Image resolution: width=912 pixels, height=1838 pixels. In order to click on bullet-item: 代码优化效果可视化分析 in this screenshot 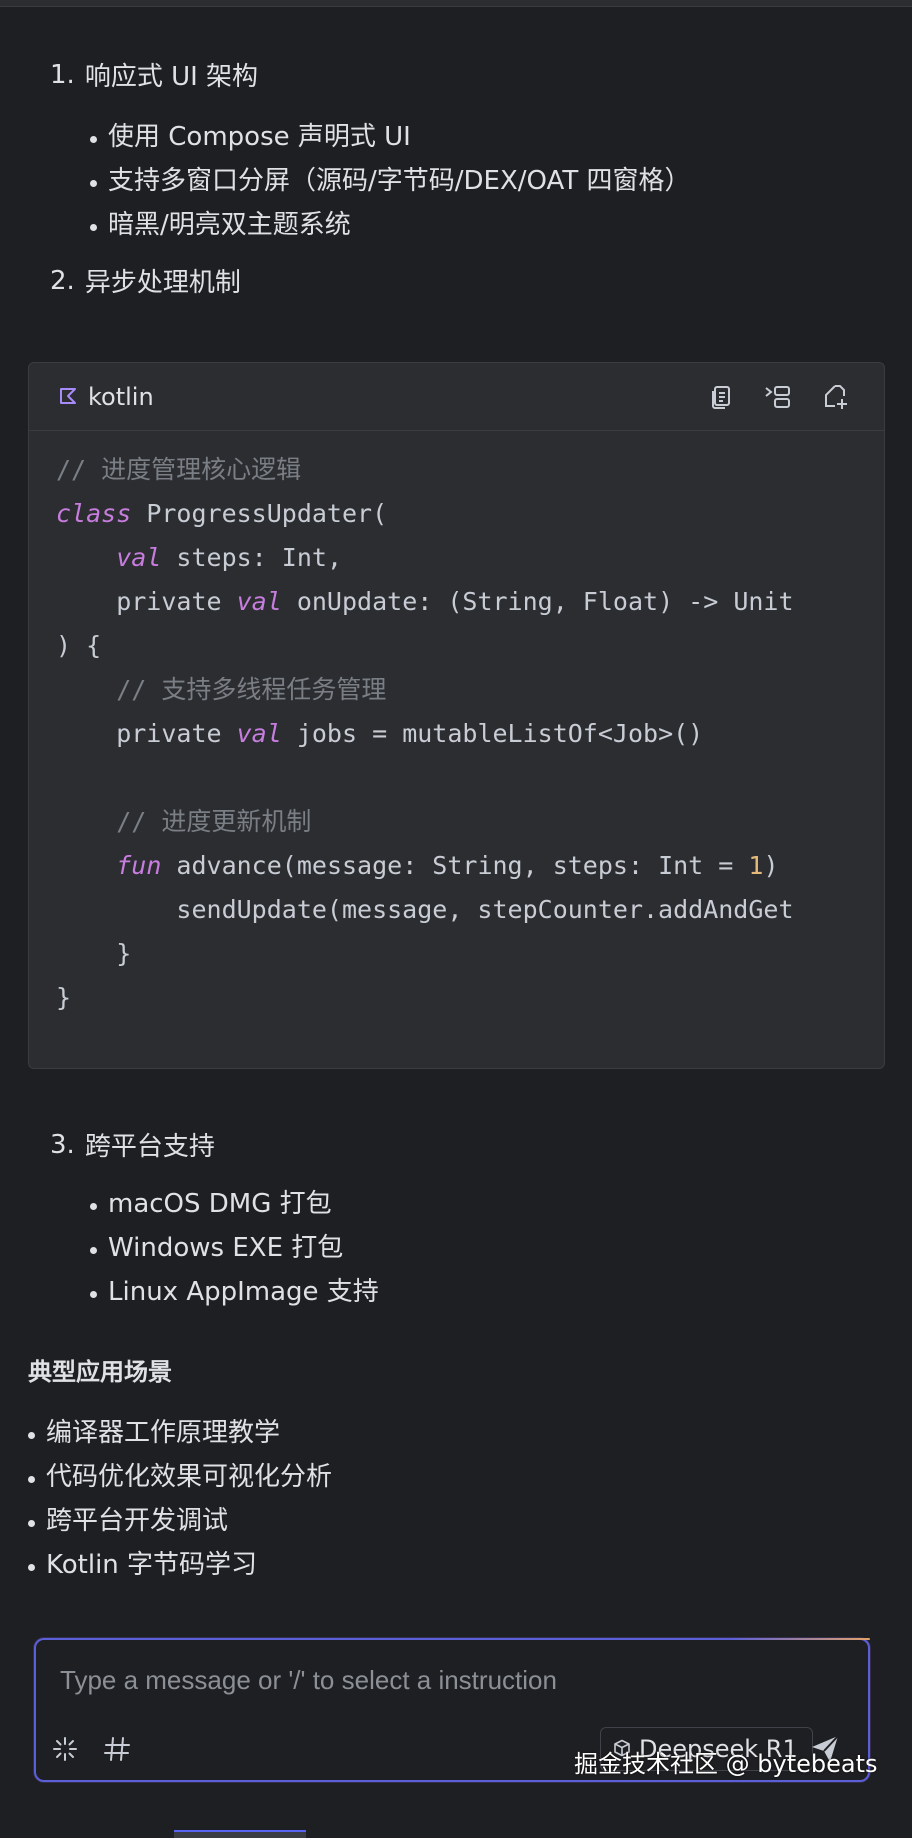, I will do `click(180, 1474)`.